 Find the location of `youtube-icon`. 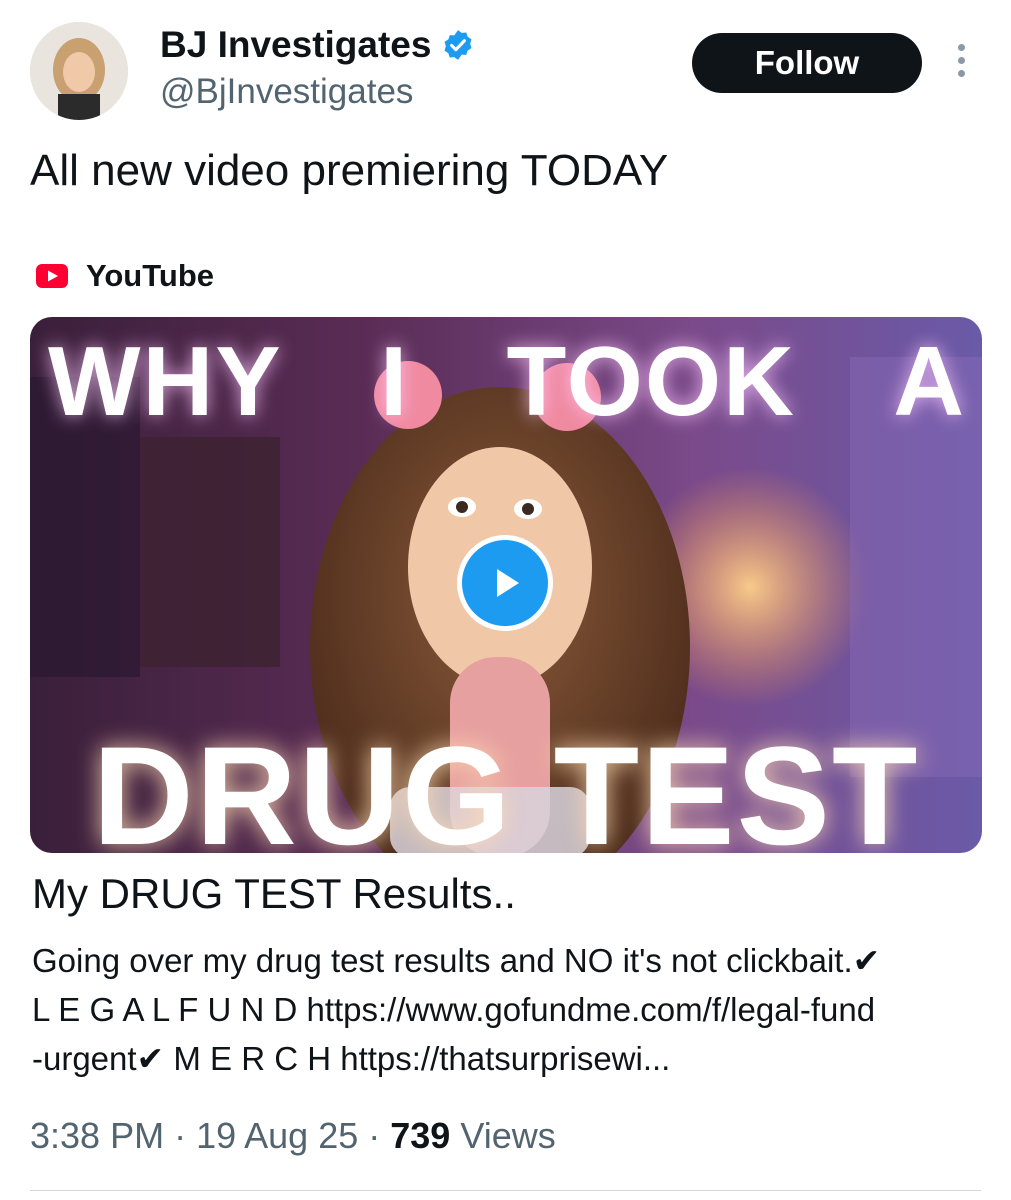

youtube-icon is located at coordinates (52, 276).